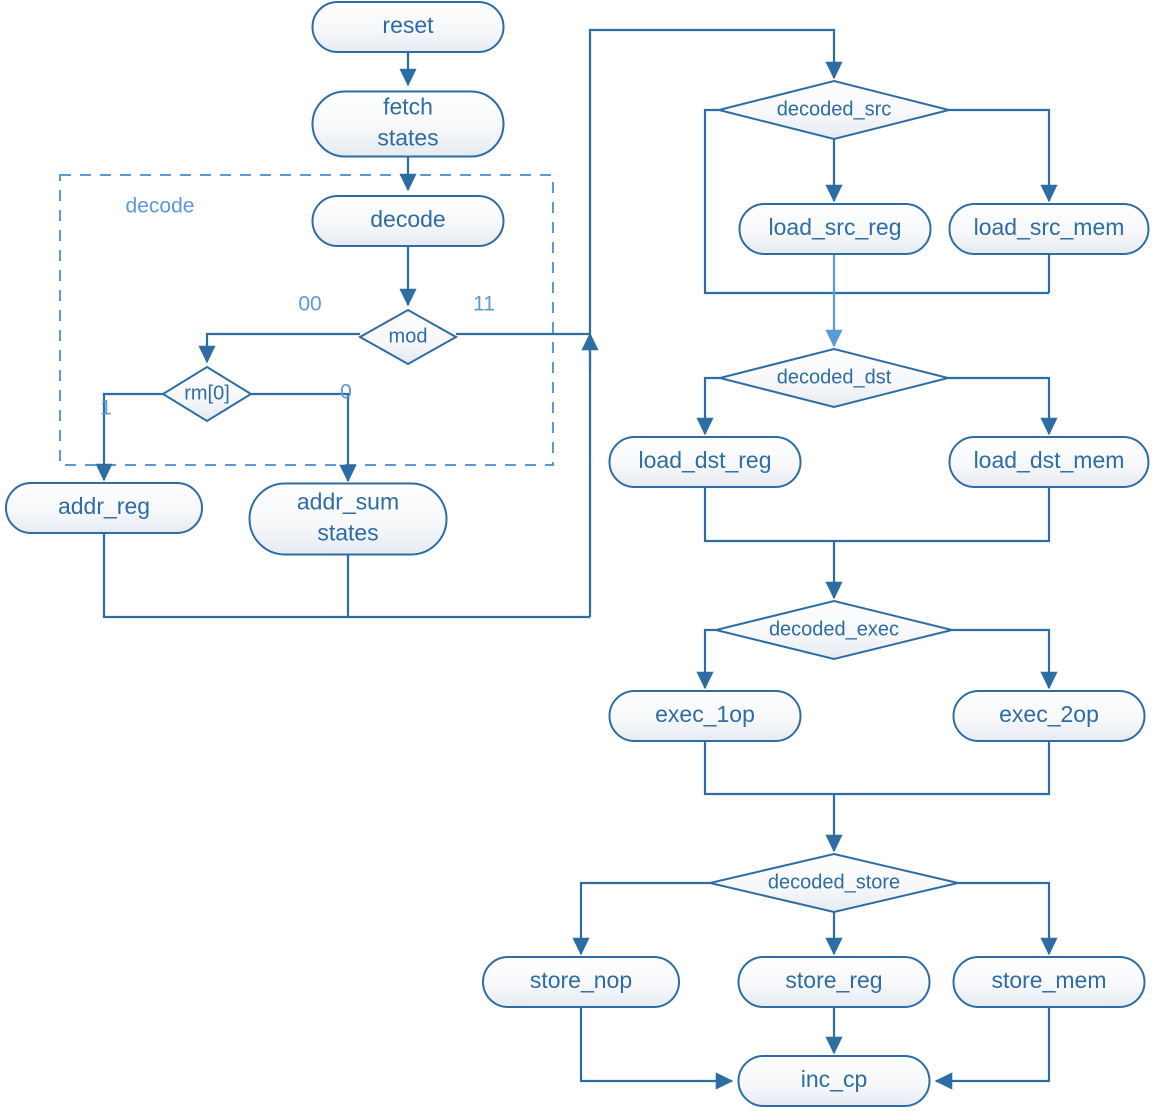 The image size is (1156, 1111). I want to click on node-label-decoded_exec: decoded_exec, so click(834, 629).